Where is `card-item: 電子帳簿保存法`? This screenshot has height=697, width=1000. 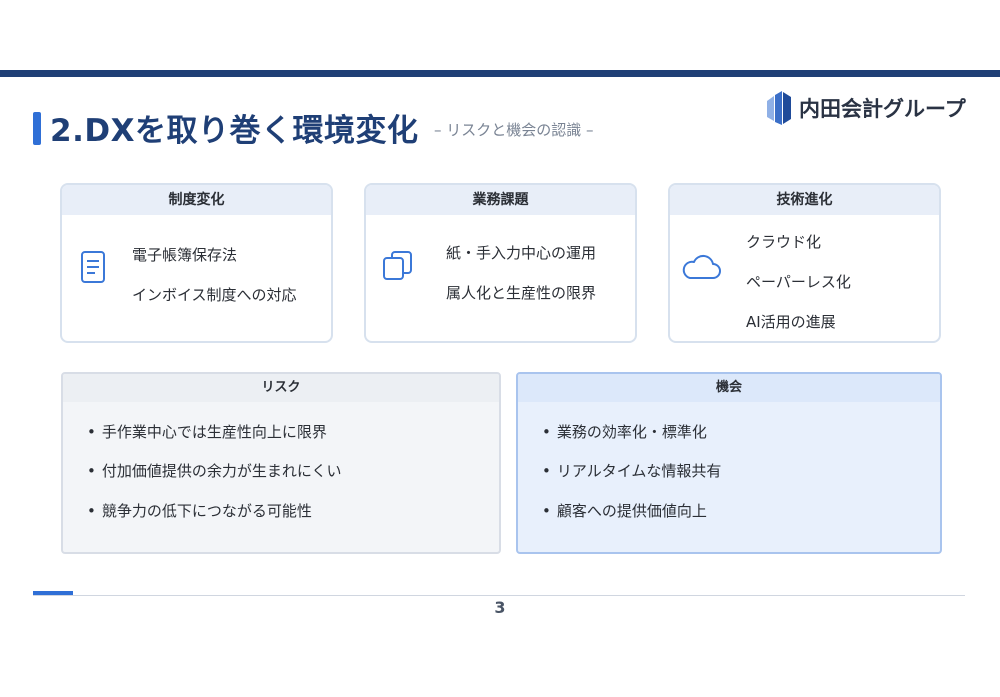 card-item: 電子帳簿保存法 is located at coordinates (185, 255).